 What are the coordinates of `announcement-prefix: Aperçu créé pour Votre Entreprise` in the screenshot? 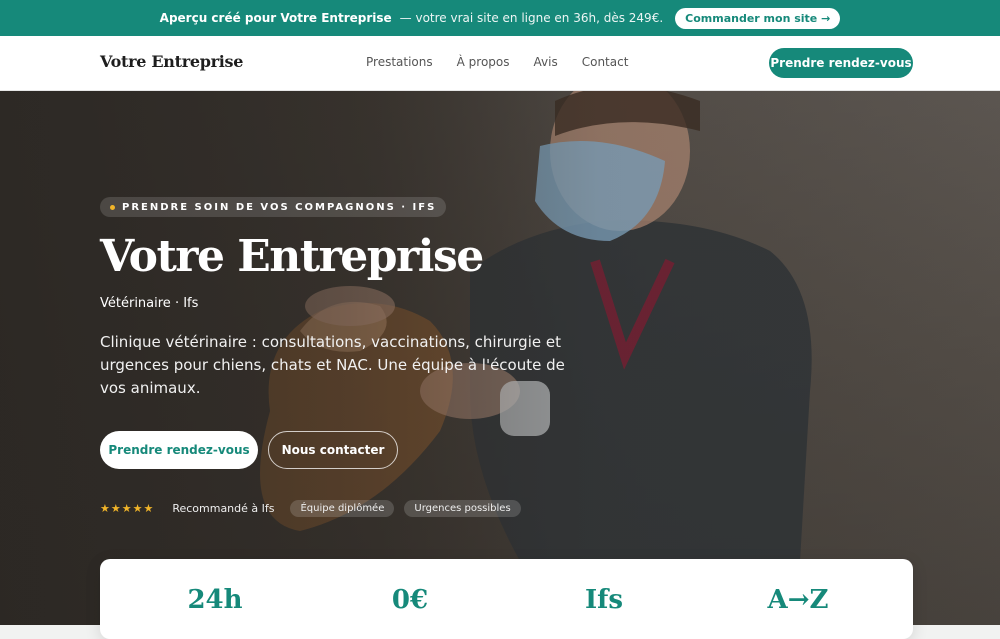 It's located at (275, 18).